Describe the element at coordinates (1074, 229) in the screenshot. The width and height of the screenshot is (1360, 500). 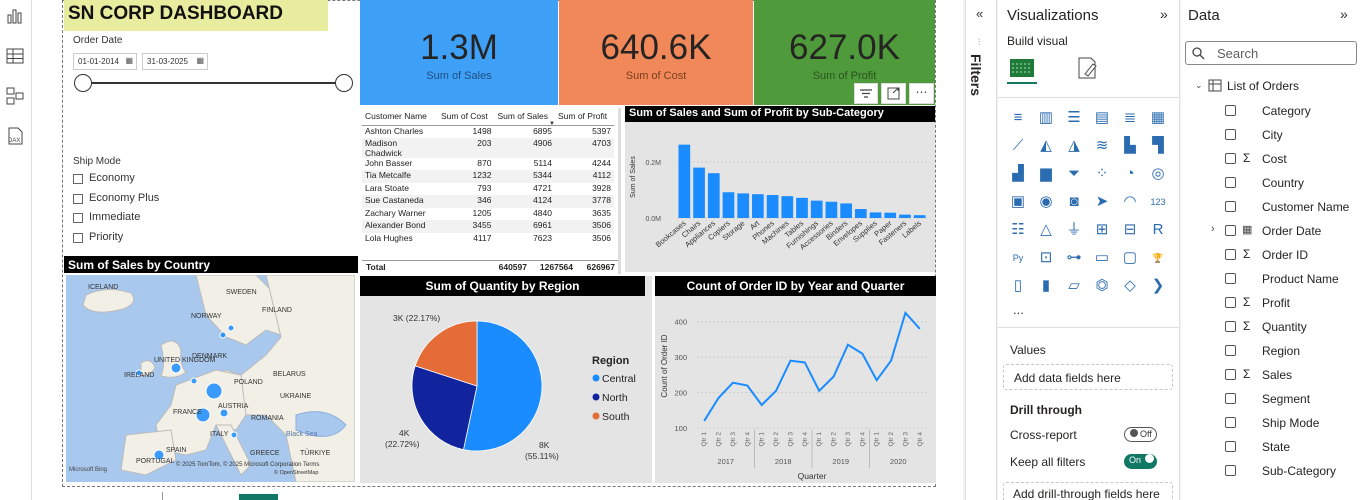
I see `slicer-icon: ⏚` at that location.